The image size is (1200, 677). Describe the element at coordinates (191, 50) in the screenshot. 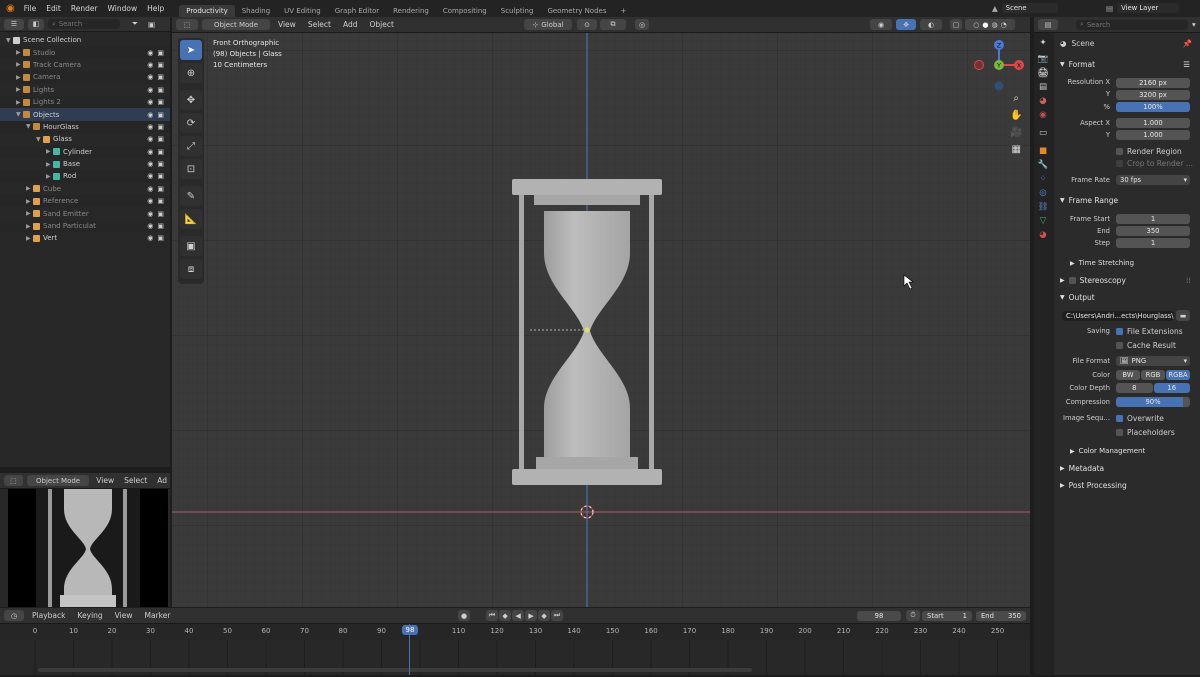

I see `select-box-tool-icon: ➤` at that location.